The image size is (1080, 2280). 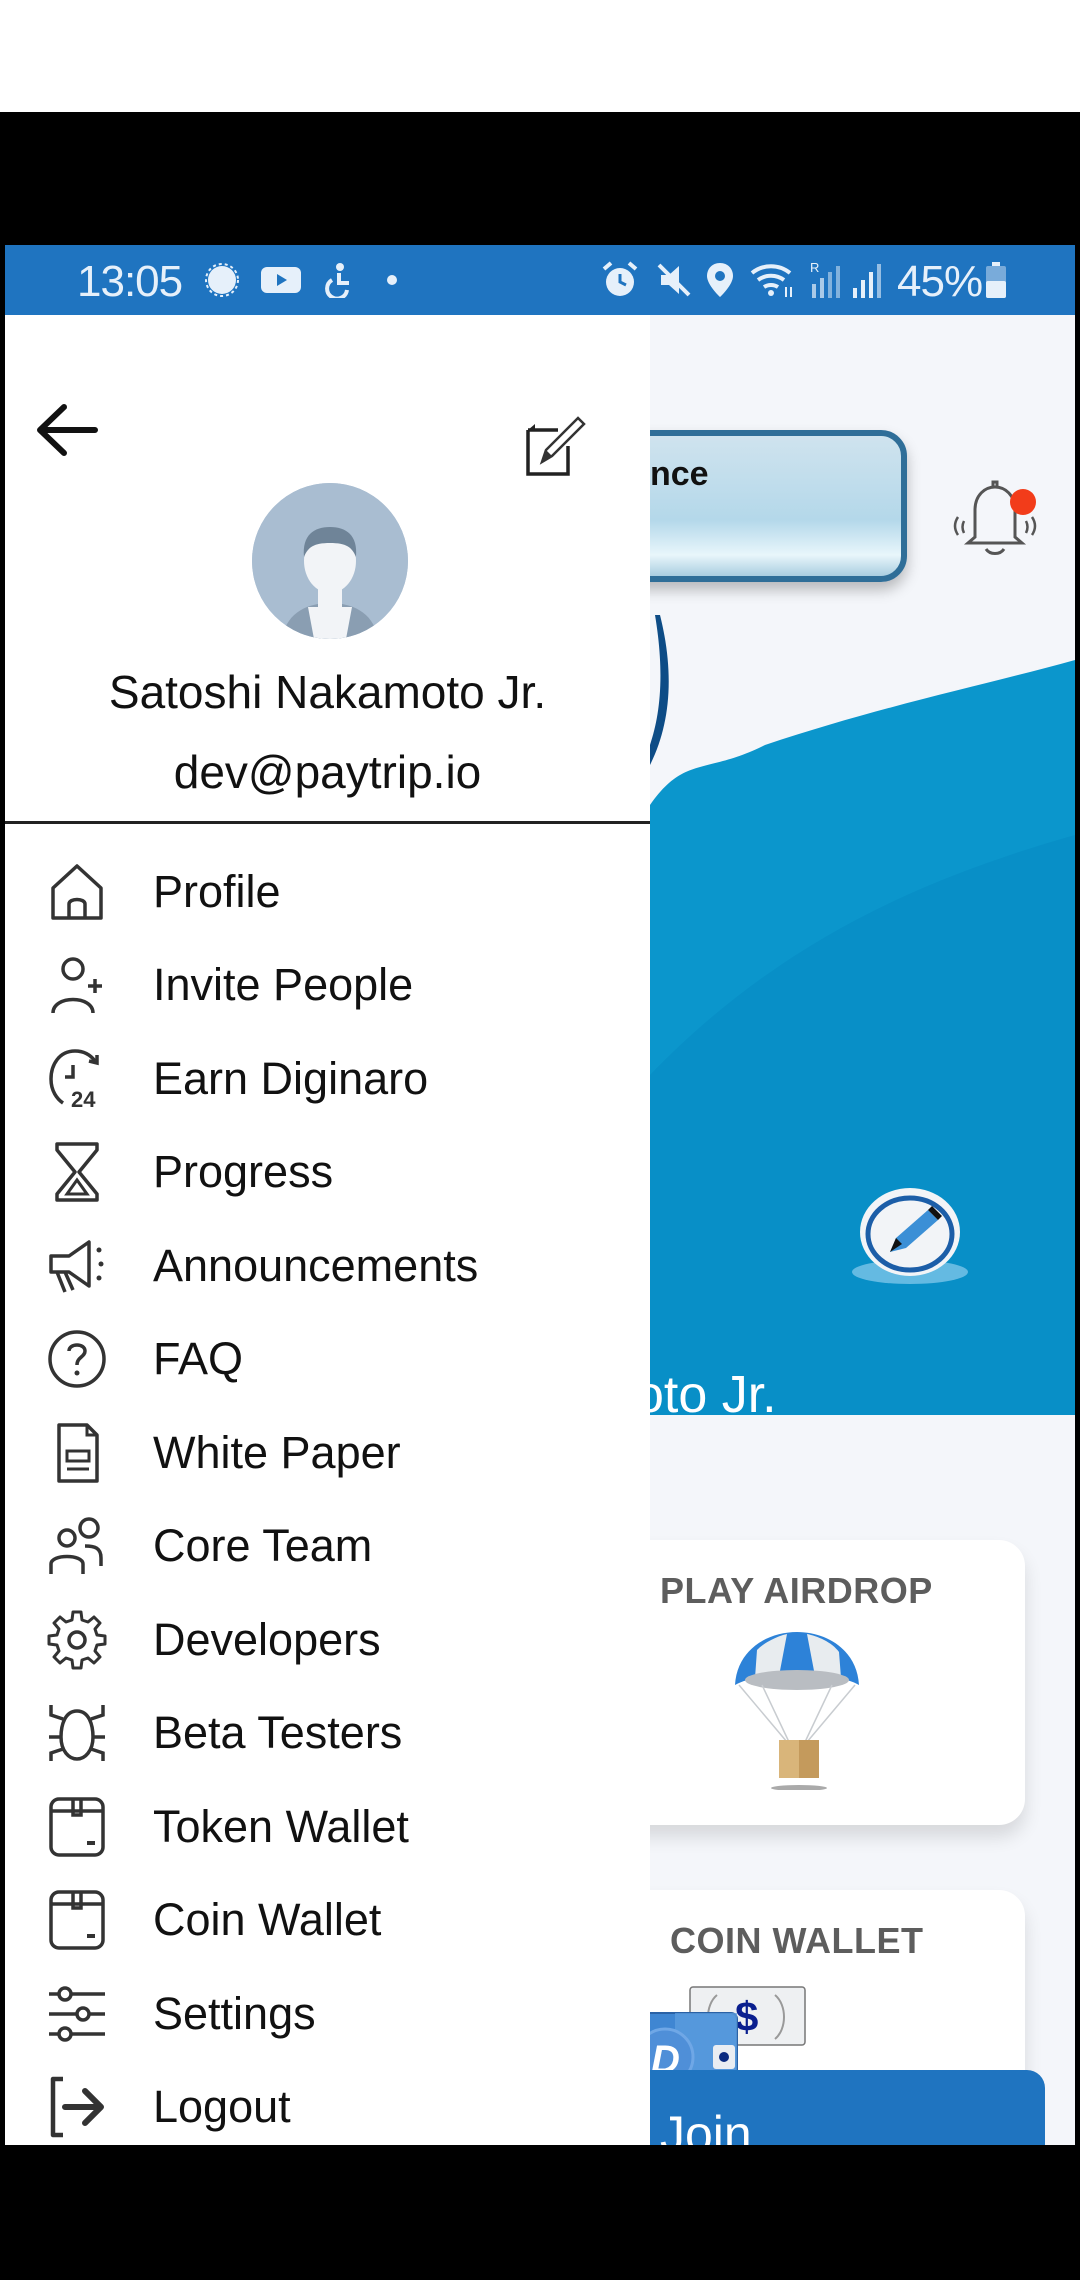 I want to click on menu-item-logout: Logout, so click(x=327, y=2103).